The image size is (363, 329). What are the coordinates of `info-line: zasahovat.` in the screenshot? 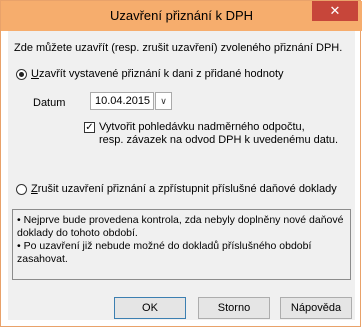 It's located at (42, 259).